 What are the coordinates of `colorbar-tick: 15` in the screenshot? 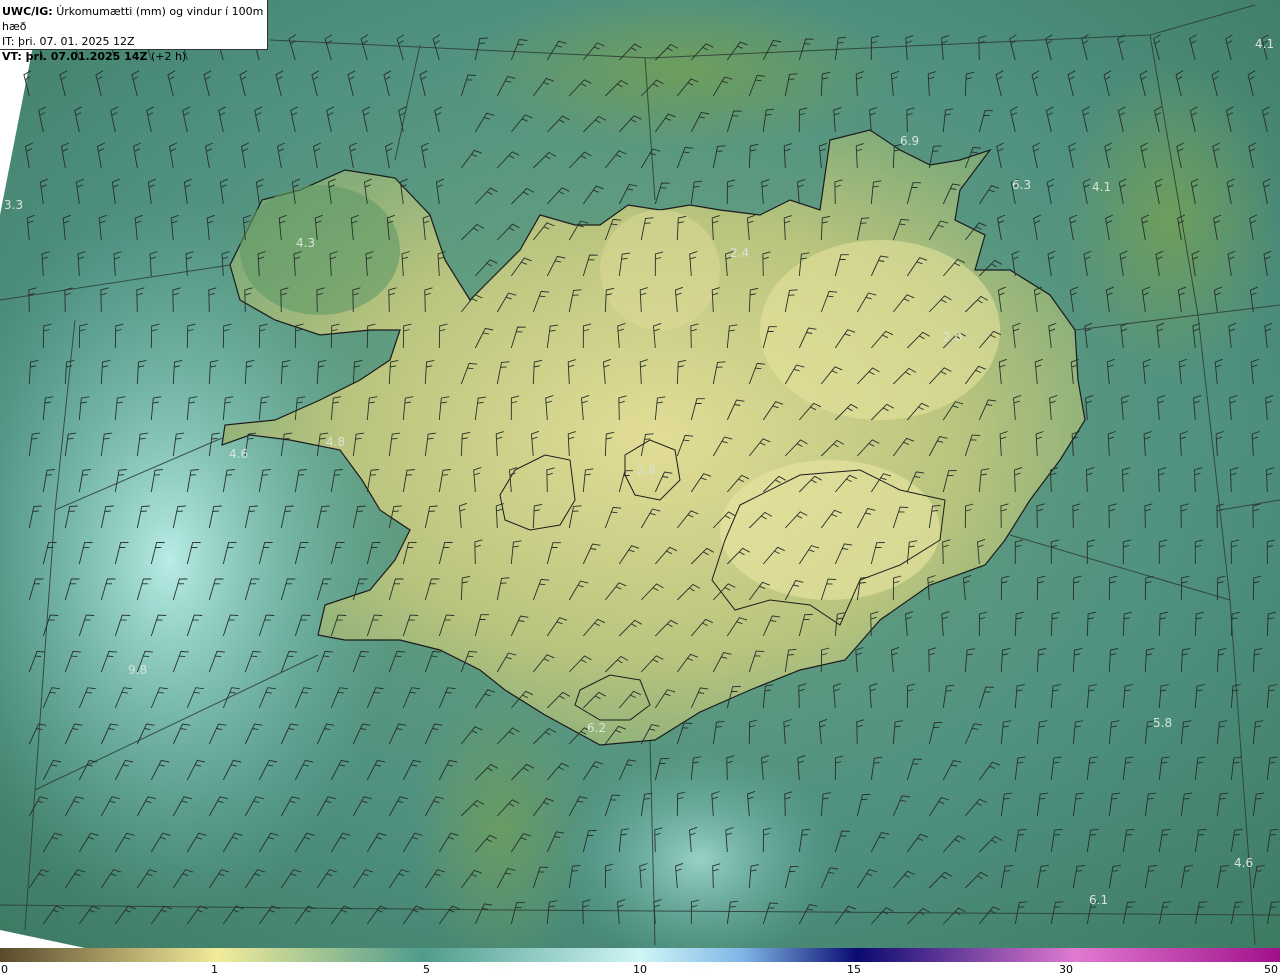 It's located at (854, 969).